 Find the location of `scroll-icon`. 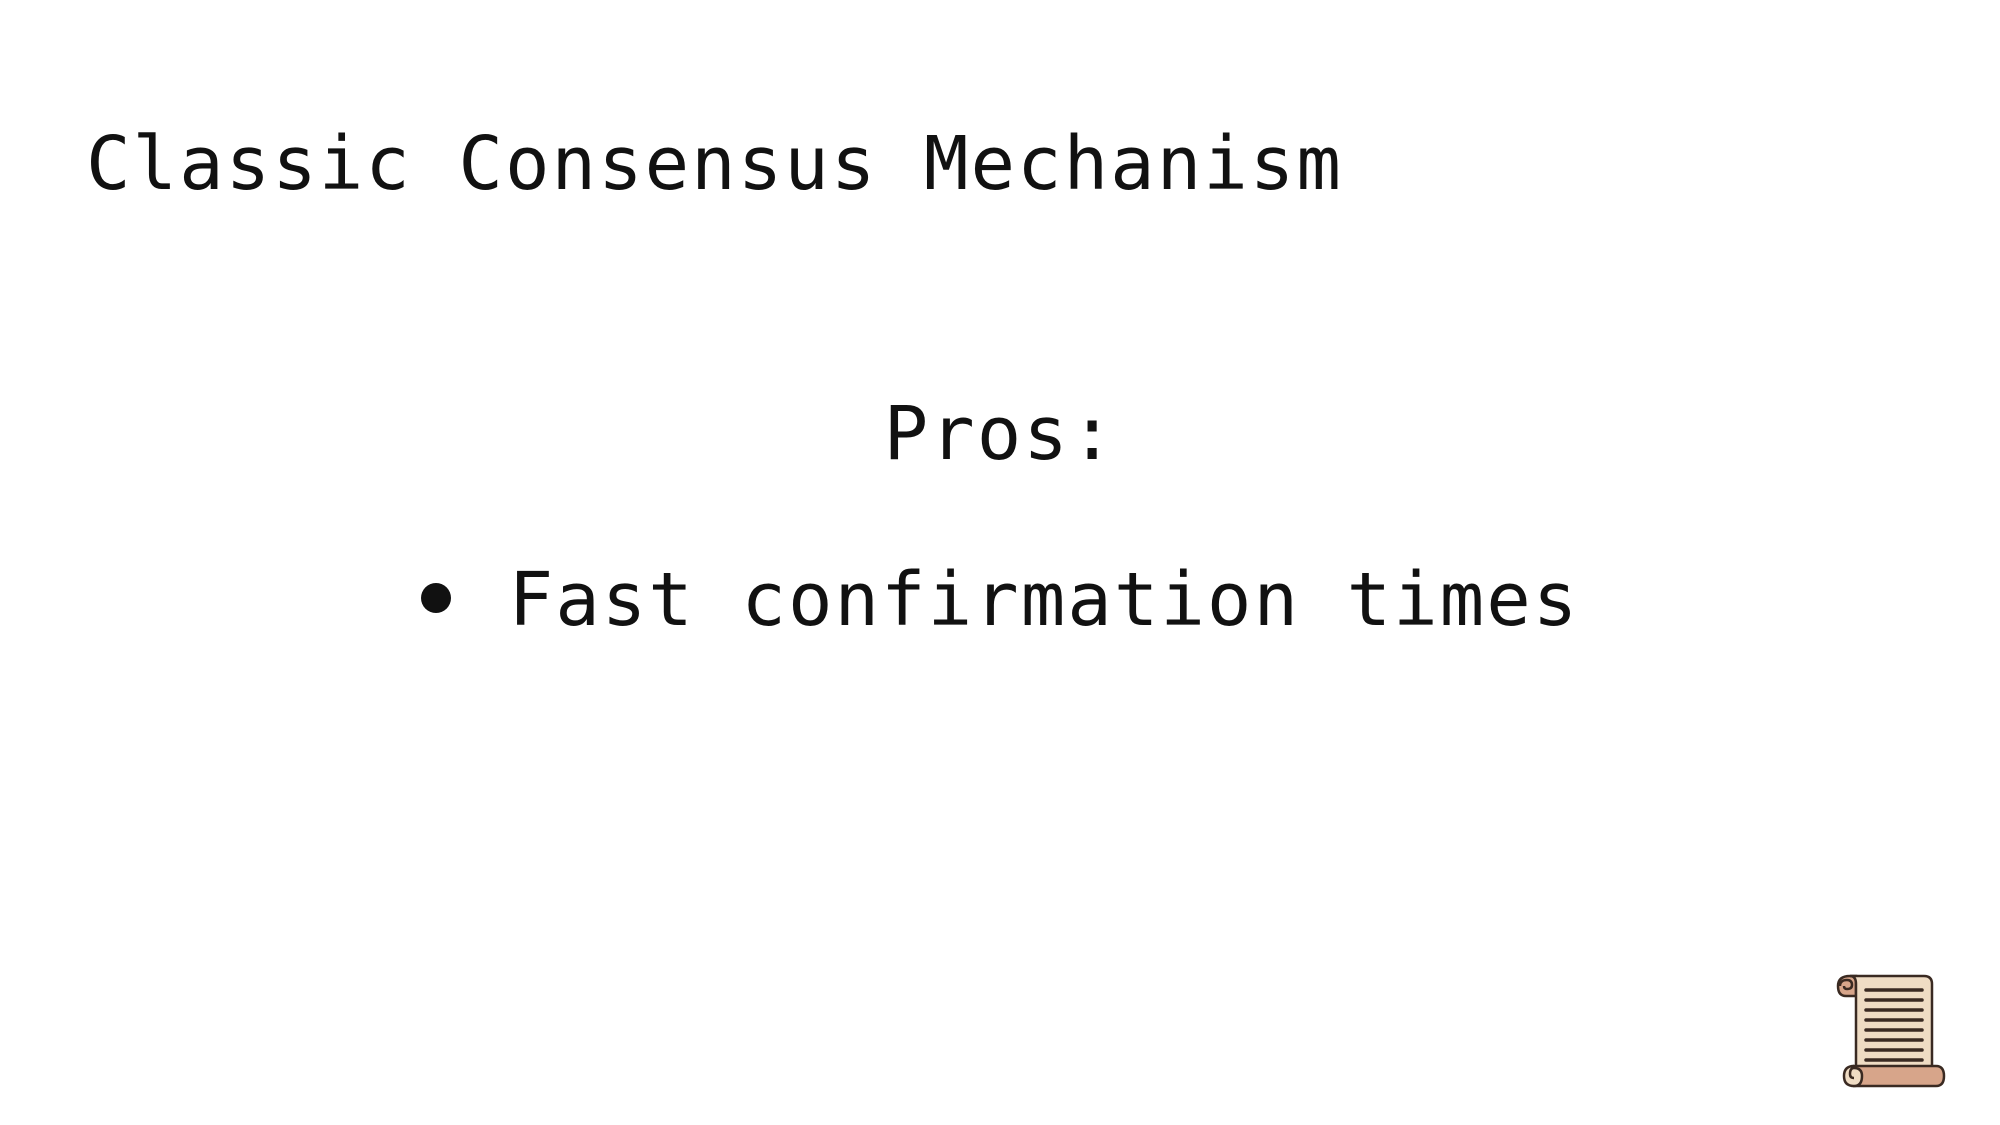

scroll-icon is located at coordinates (1891, 1031).